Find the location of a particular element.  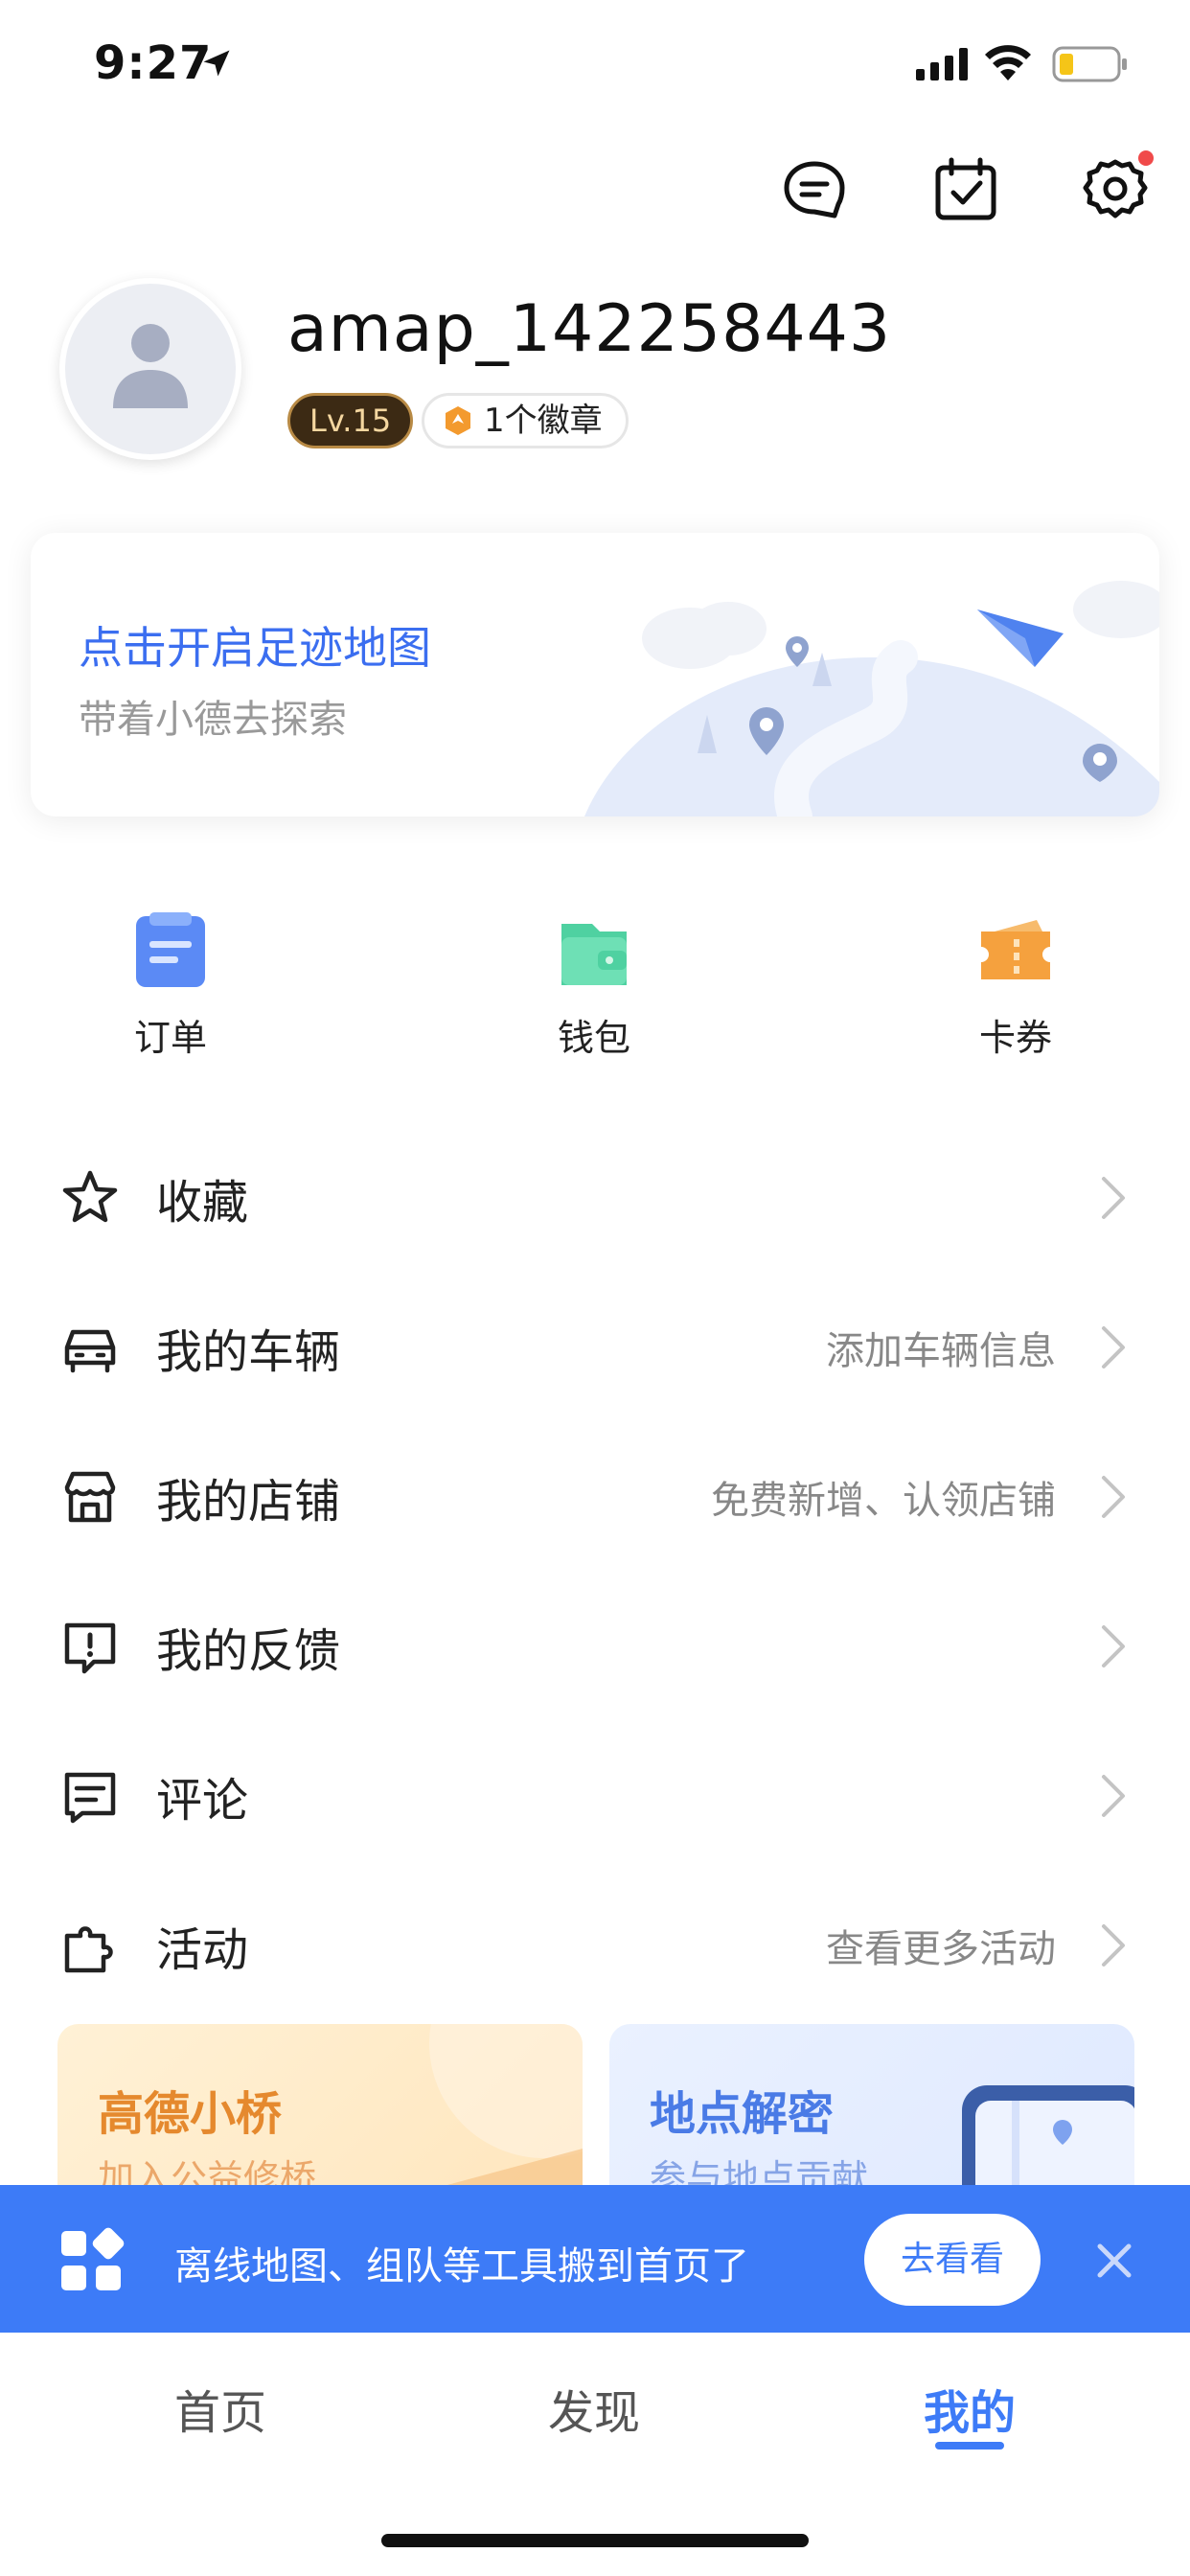

tab-home: 首页 is located at coordinates (220, 2408).